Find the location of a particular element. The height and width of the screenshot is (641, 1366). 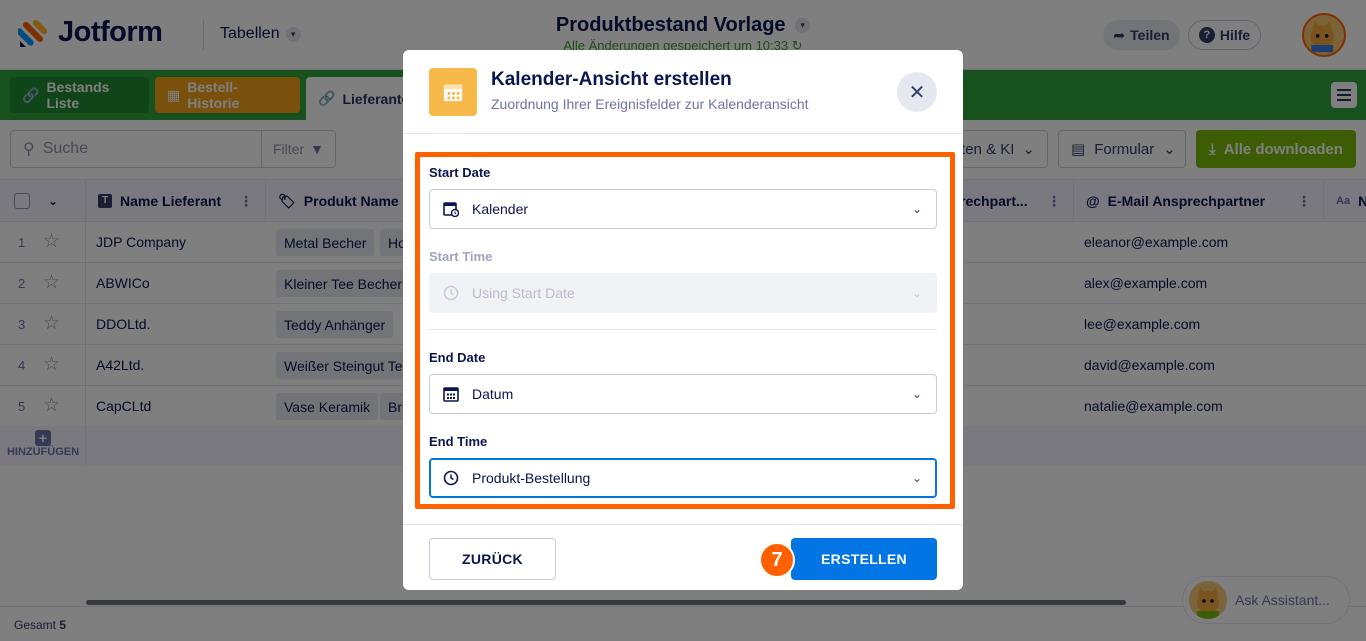

calendar-glyph is located at coordinates (453, 93).